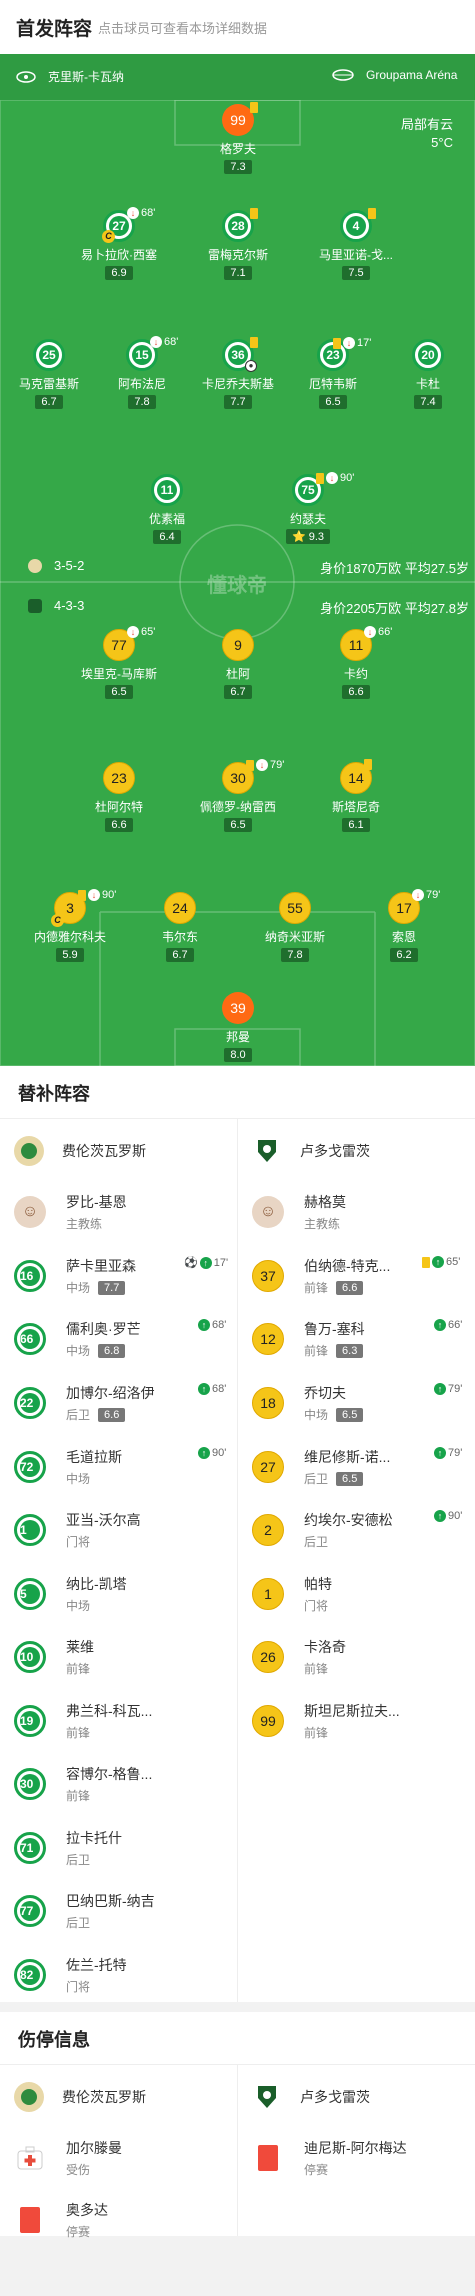 The image size is (475, 2296). Describe the element at coordinates (77, 1339) in the screenshot. I see `sub-home-1: 66 儒利奥·罗芒 中场 6.8` at that location.